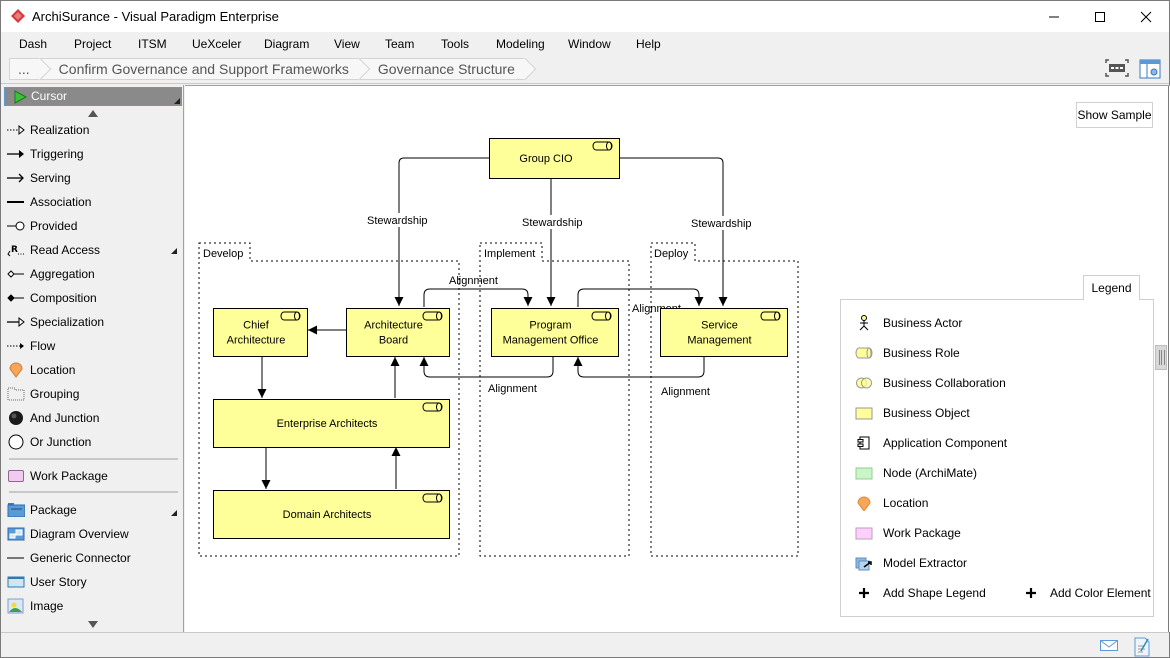  Describe the element at coordinates (93, 178) in the screenshot. I see `palette-item-serving: Serving` at that location.